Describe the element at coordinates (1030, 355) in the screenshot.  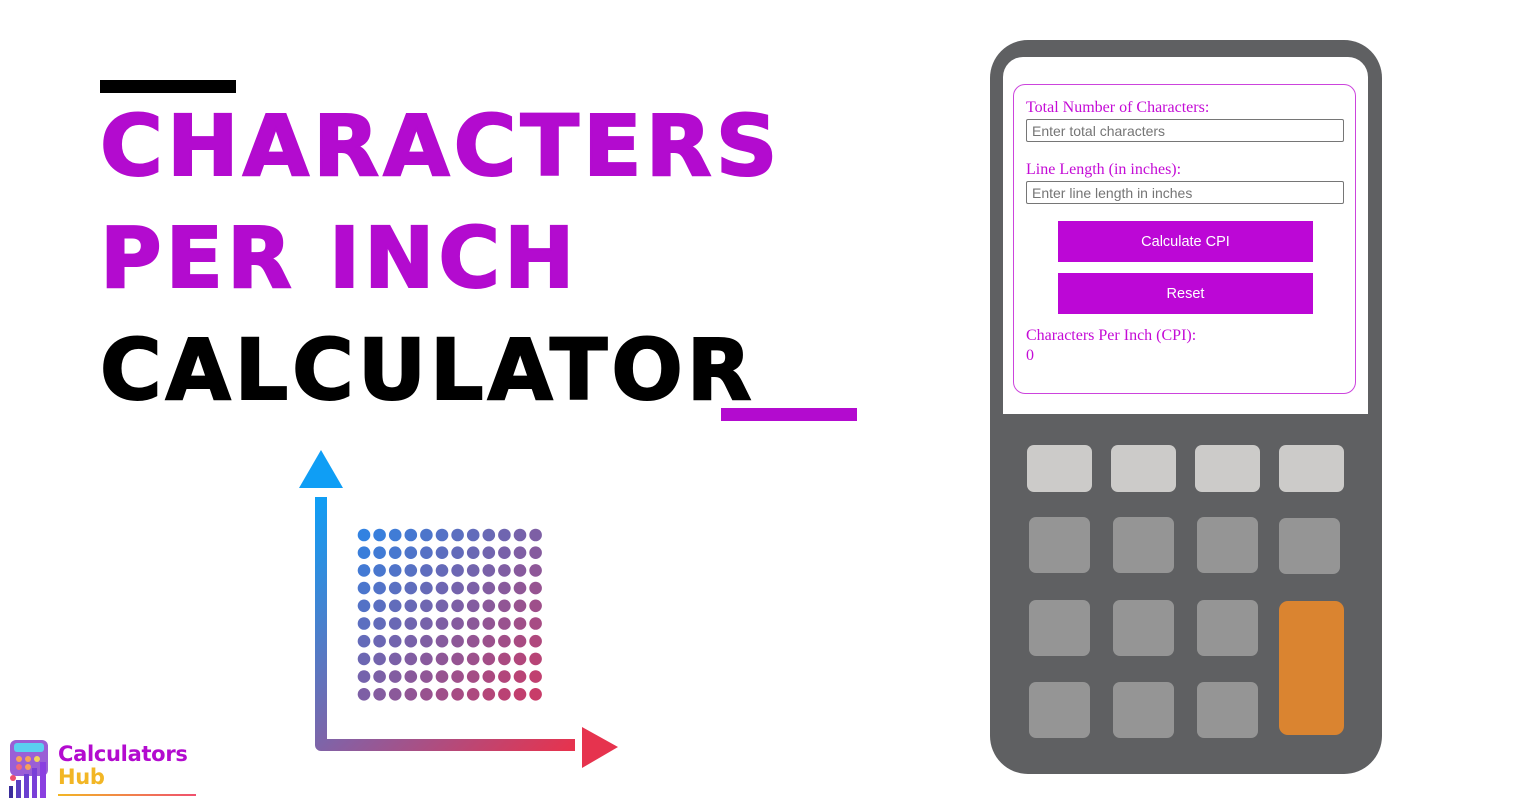
I see `cpi-result-value: 0` at that location.